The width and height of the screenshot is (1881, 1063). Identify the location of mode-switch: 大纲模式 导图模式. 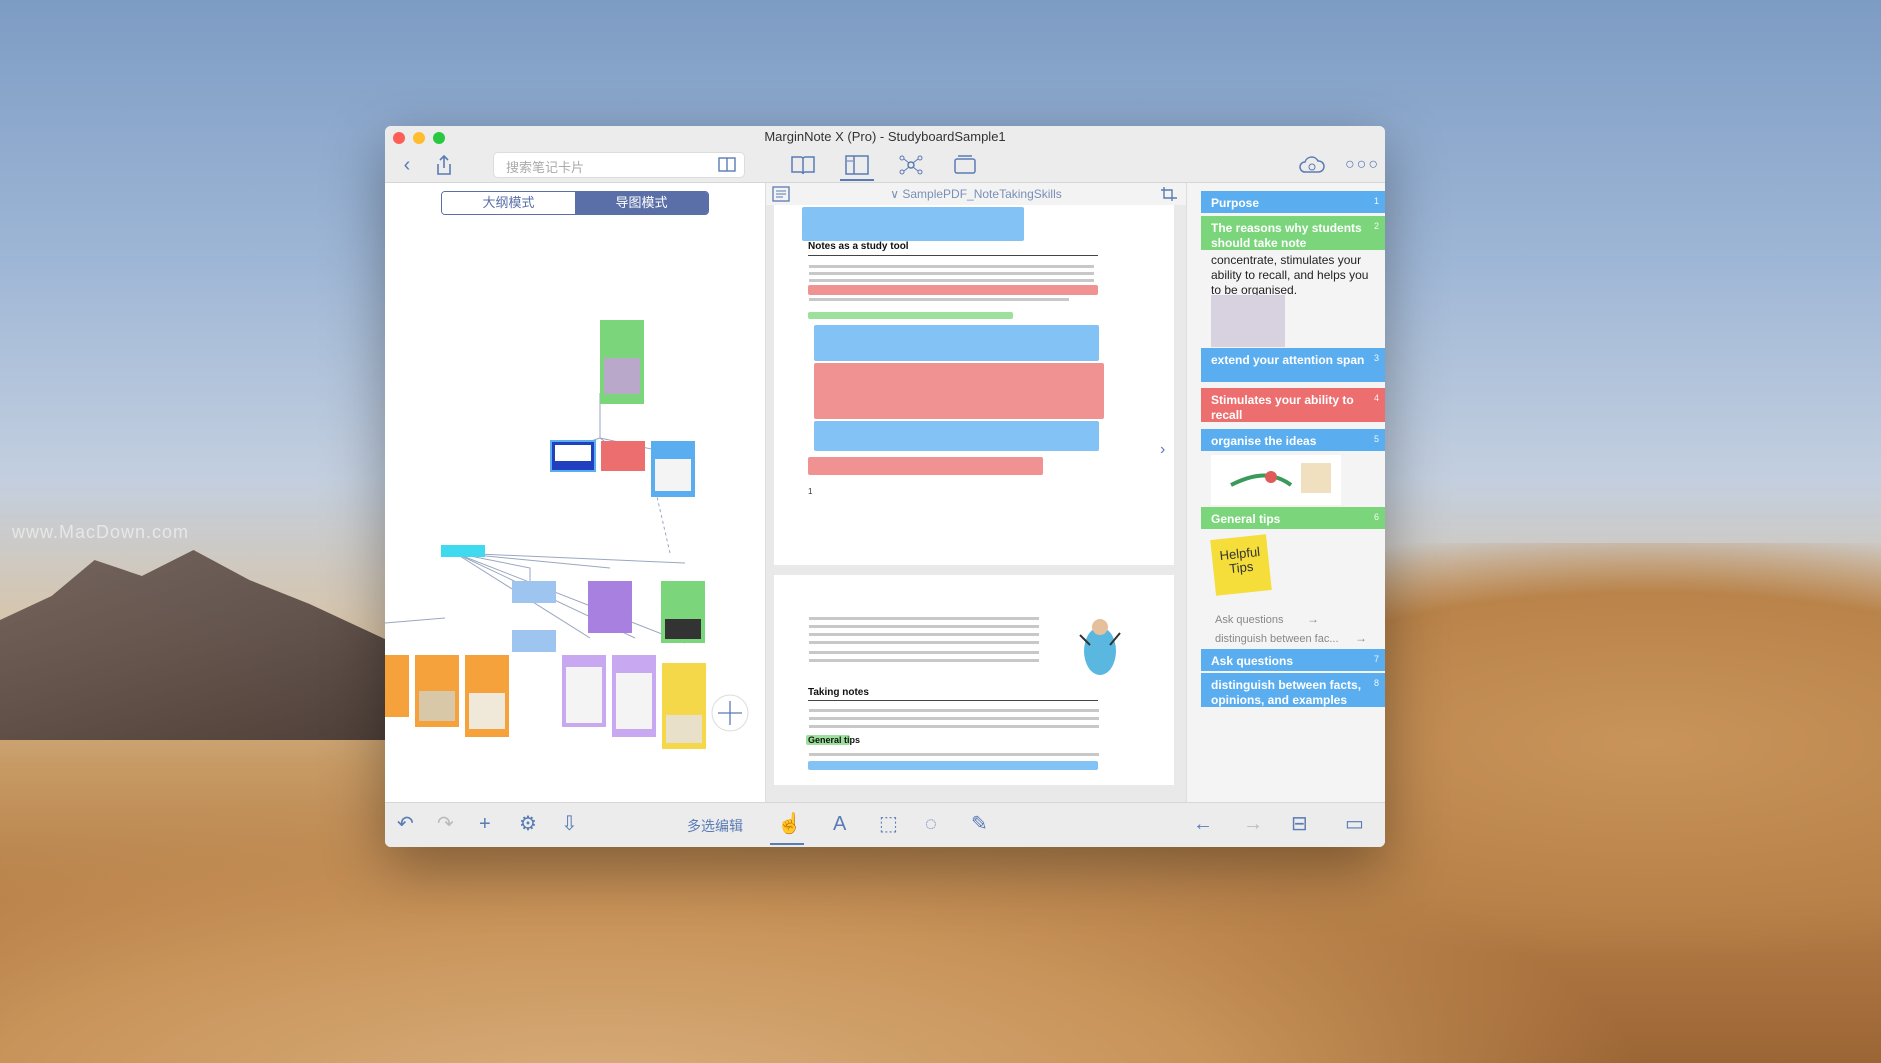
(575, 203).